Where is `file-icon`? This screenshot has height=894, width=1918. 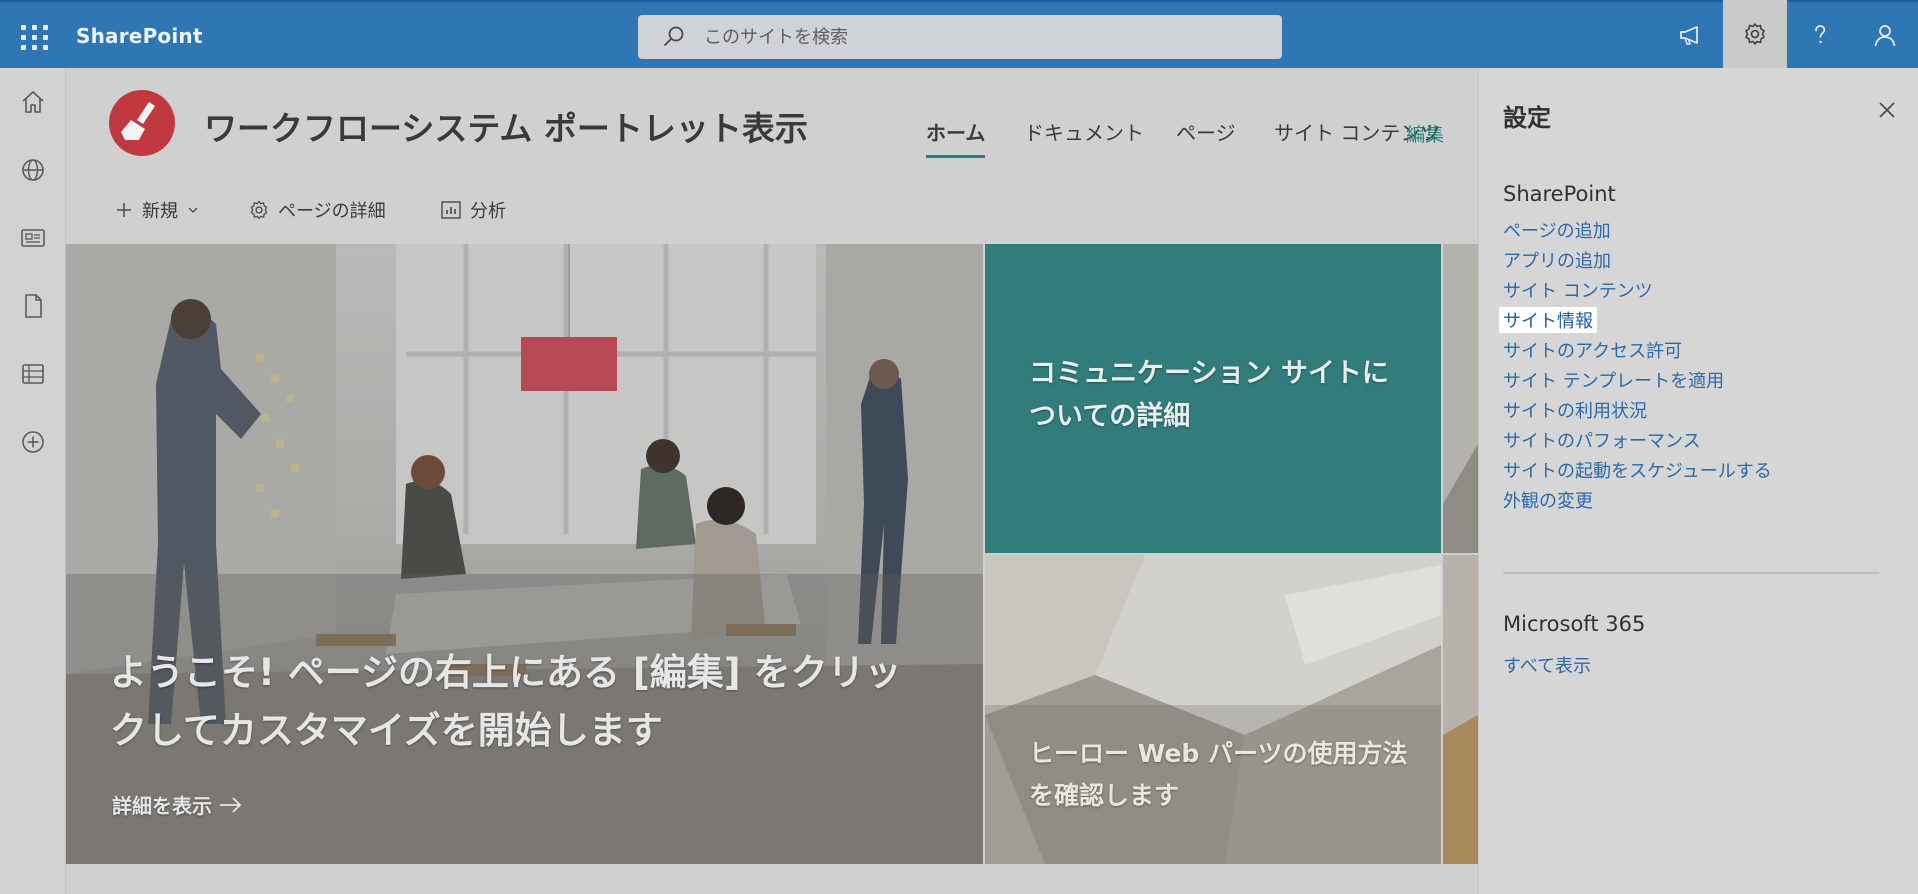
file-icon is located at coordinates (33, 306).